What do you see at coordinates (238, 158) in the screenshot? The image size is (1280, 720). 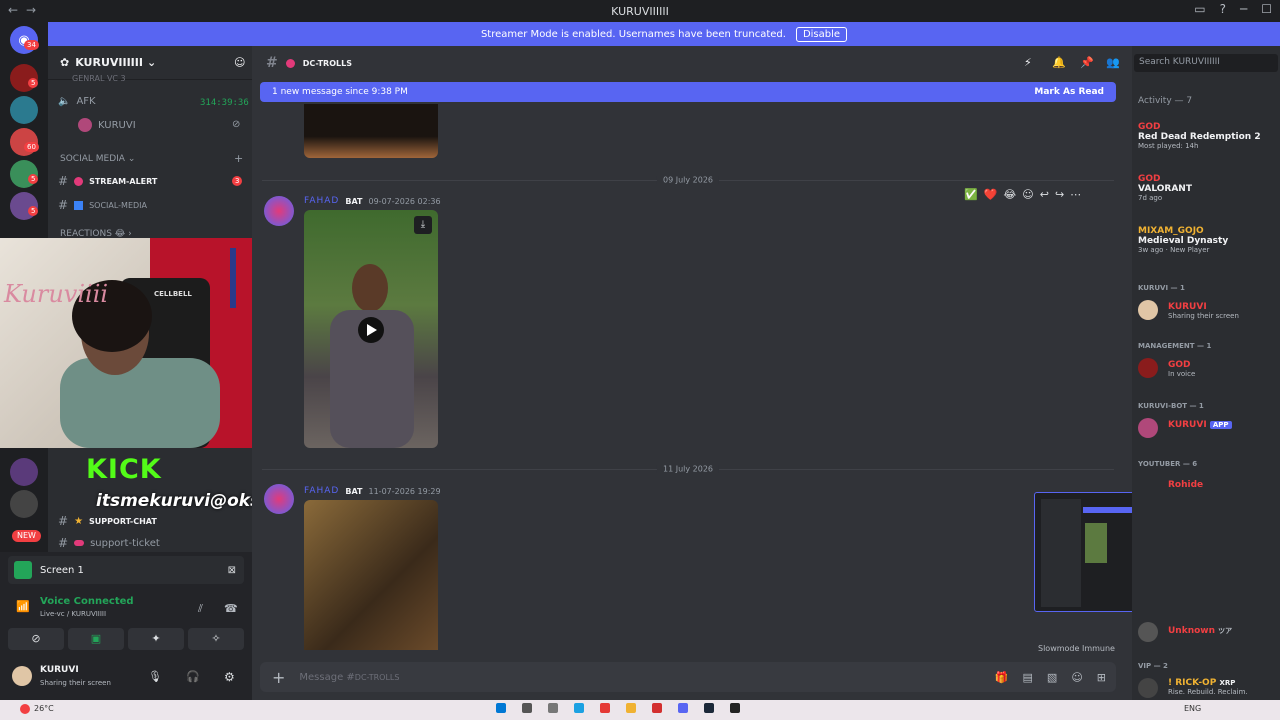 I see `add-channel-icon: +` at bounding box center [238, 158].